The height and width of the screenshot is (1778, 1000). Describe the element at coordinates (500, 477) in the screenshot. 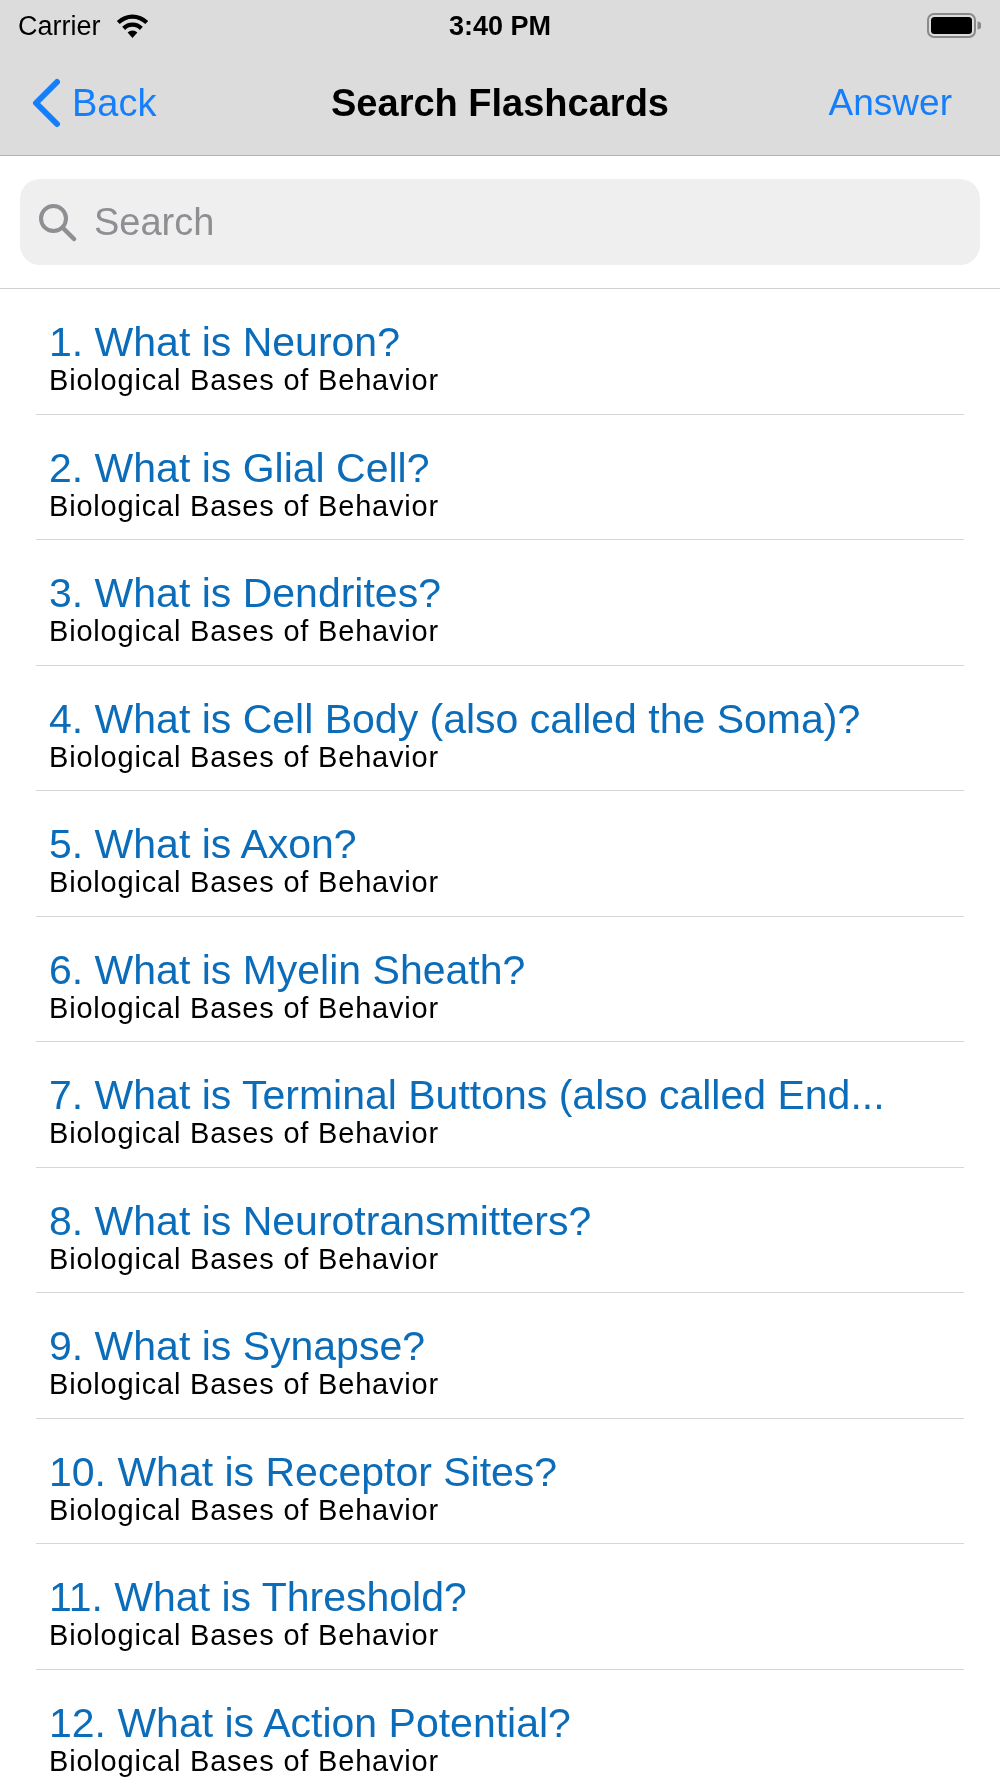

I see `flashcard-list-item: 2. What is Glial Cell? Biological Bases of Behavior` at that location.